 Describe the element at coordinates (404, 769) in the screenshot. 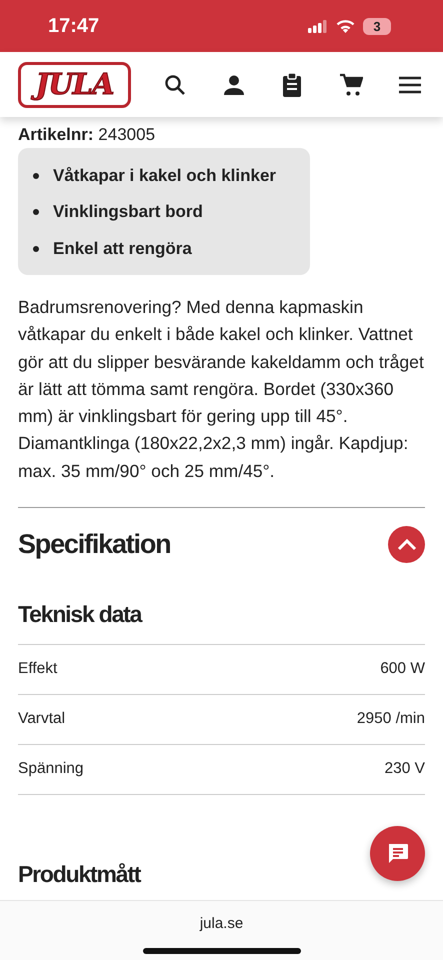

I see `spec-value: 230 V` at that location.